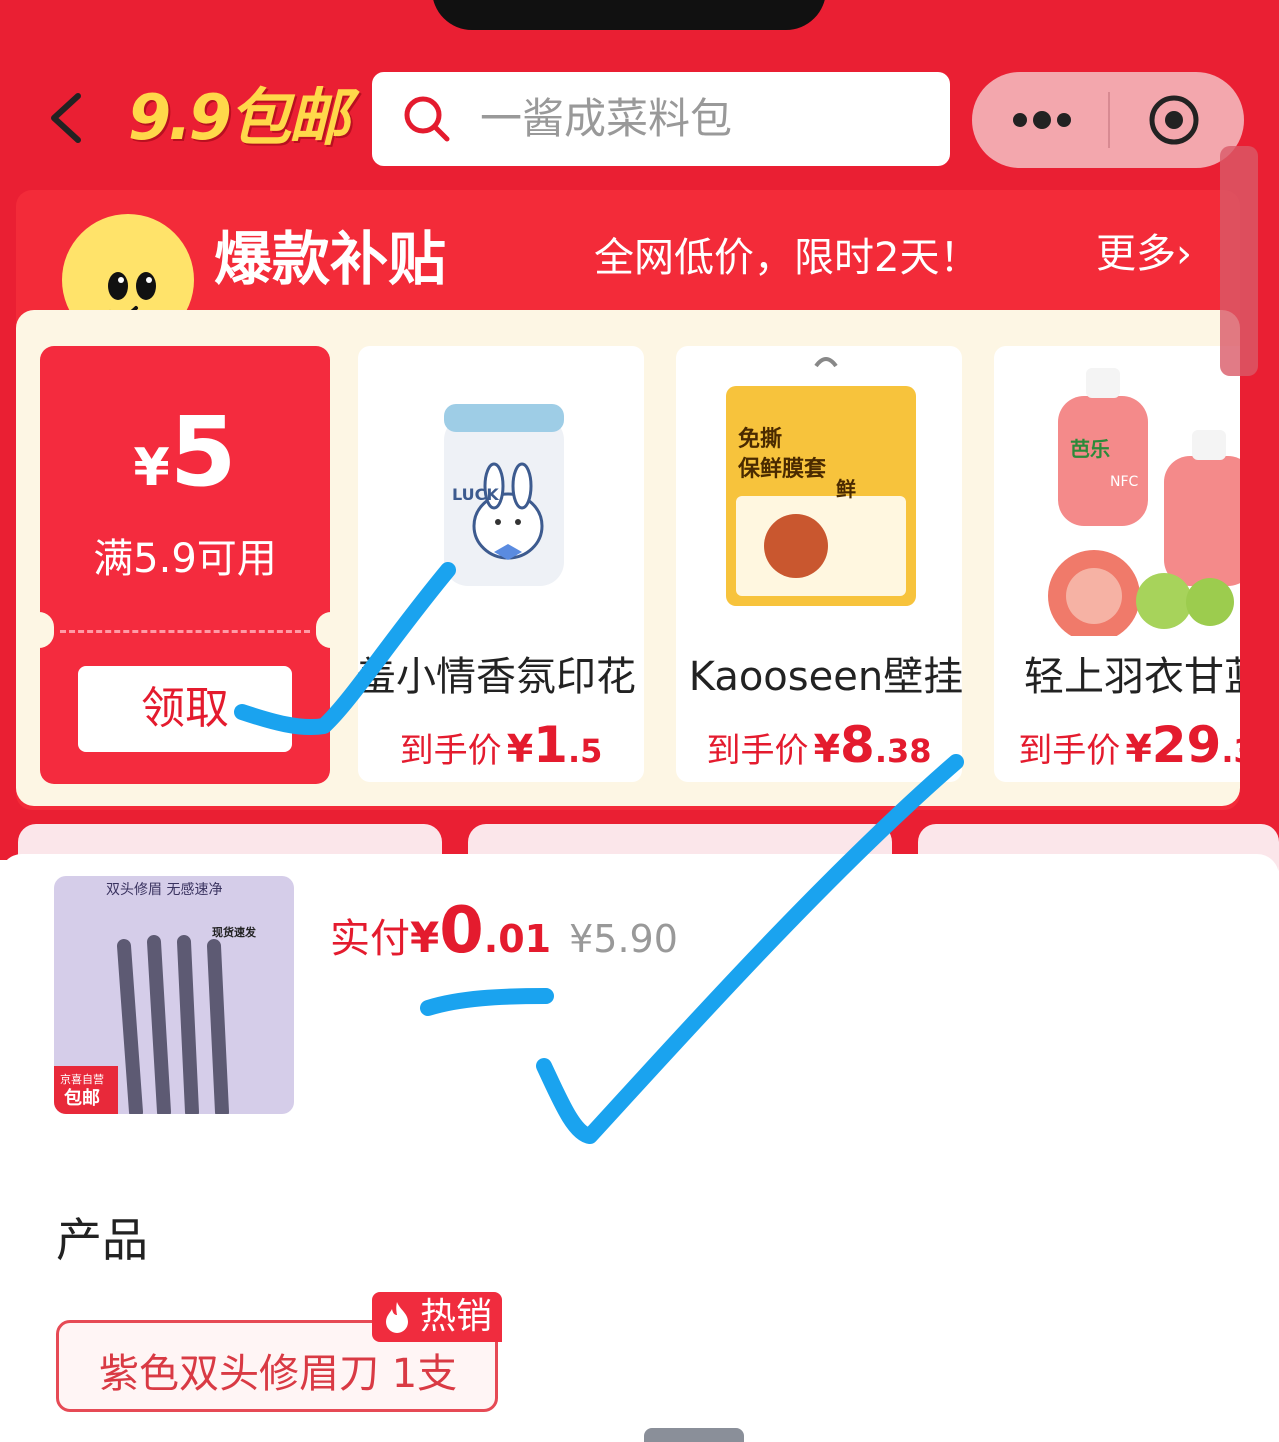 Image resolution: width=1279 pixels, height=1442 pixels. Describe the element at coordinates (102, 1240) in the screenshot. I see `section-title: 产品` at that location.